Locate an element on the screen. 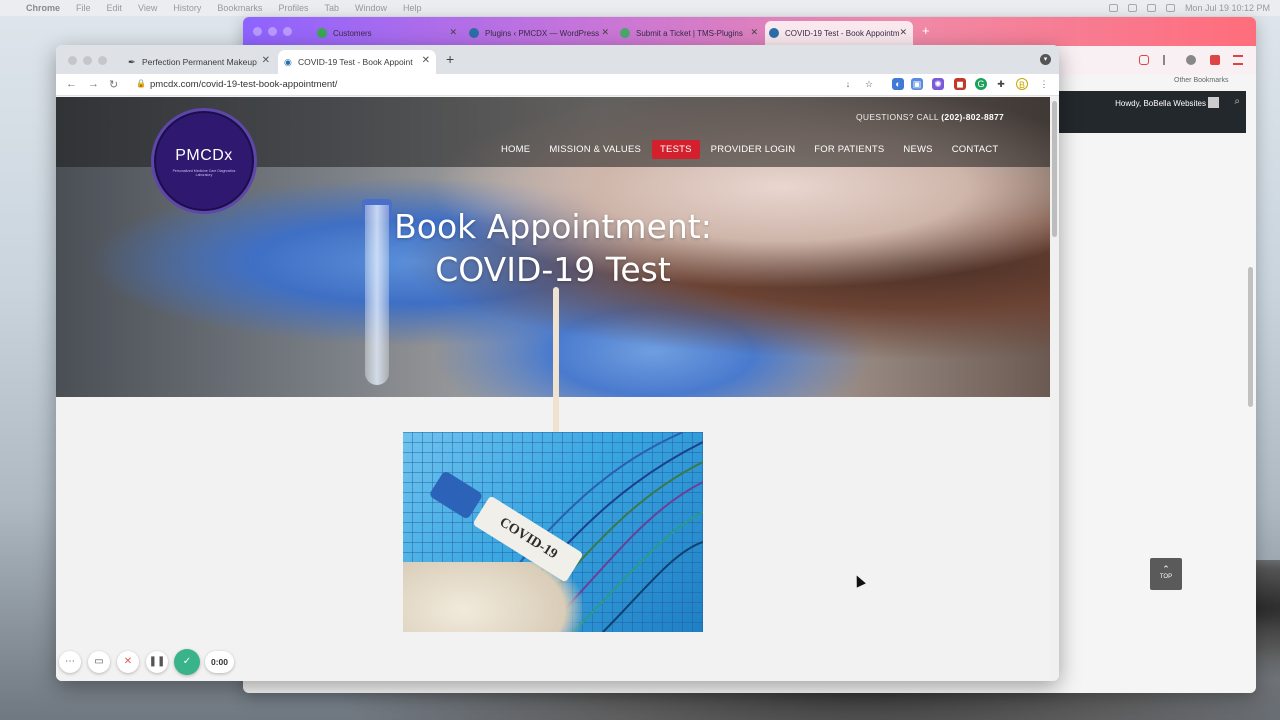 Image resolution: width=1280 pixels, height=720 pixels. background-tab-active: COVID-19 Test - Book Appointm ✕ is located at coordinates (839, 33).